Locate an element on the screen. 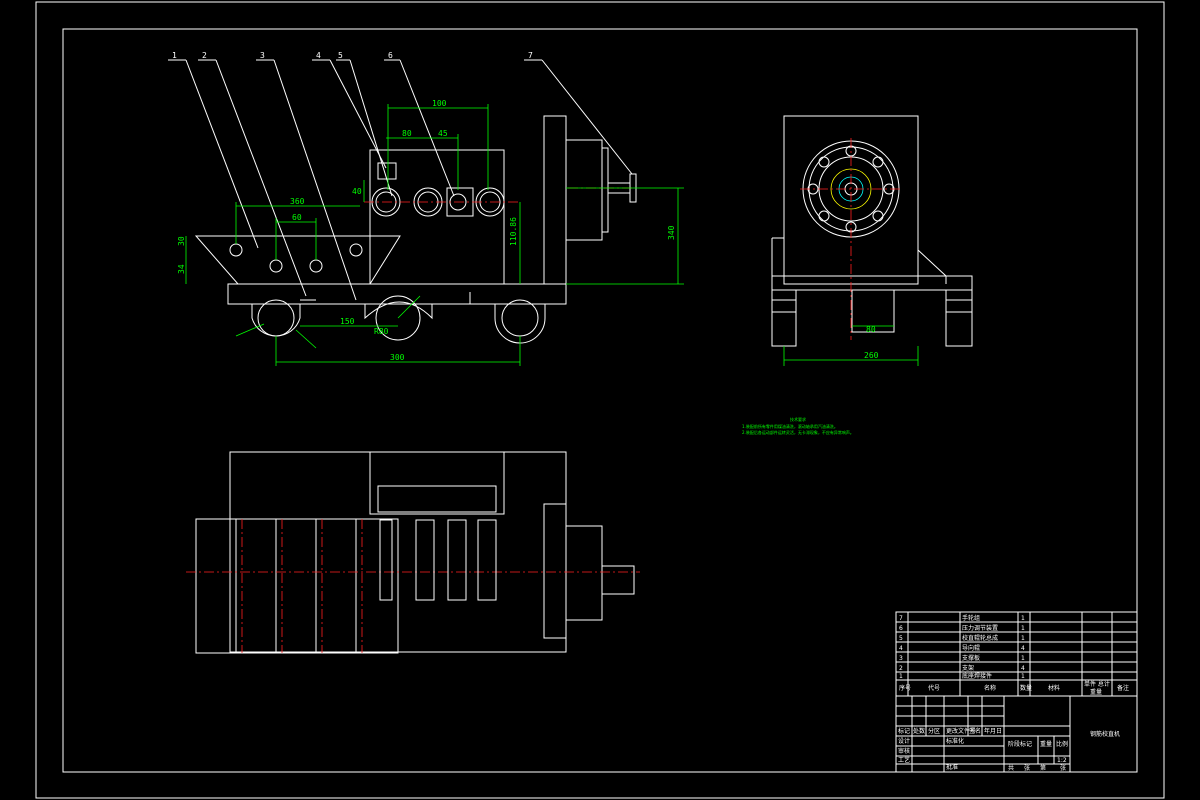 Image resolution: width=1200 pixels, height=800 pixels. svg-text: 标记 is located at coordinates (904, 731).